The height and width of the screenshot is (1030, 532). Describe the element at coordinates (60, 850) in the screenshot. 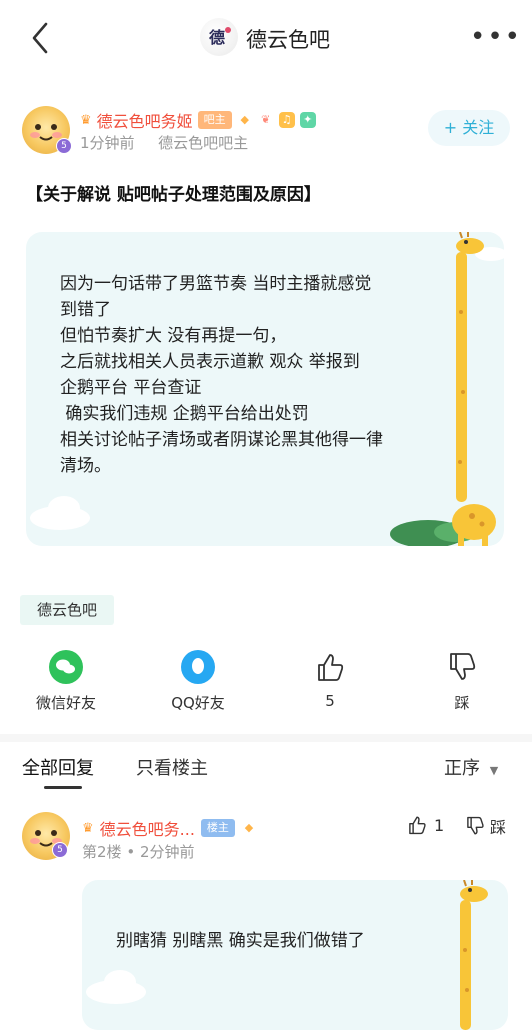

I see `reply-level-badge: 5` at that location.